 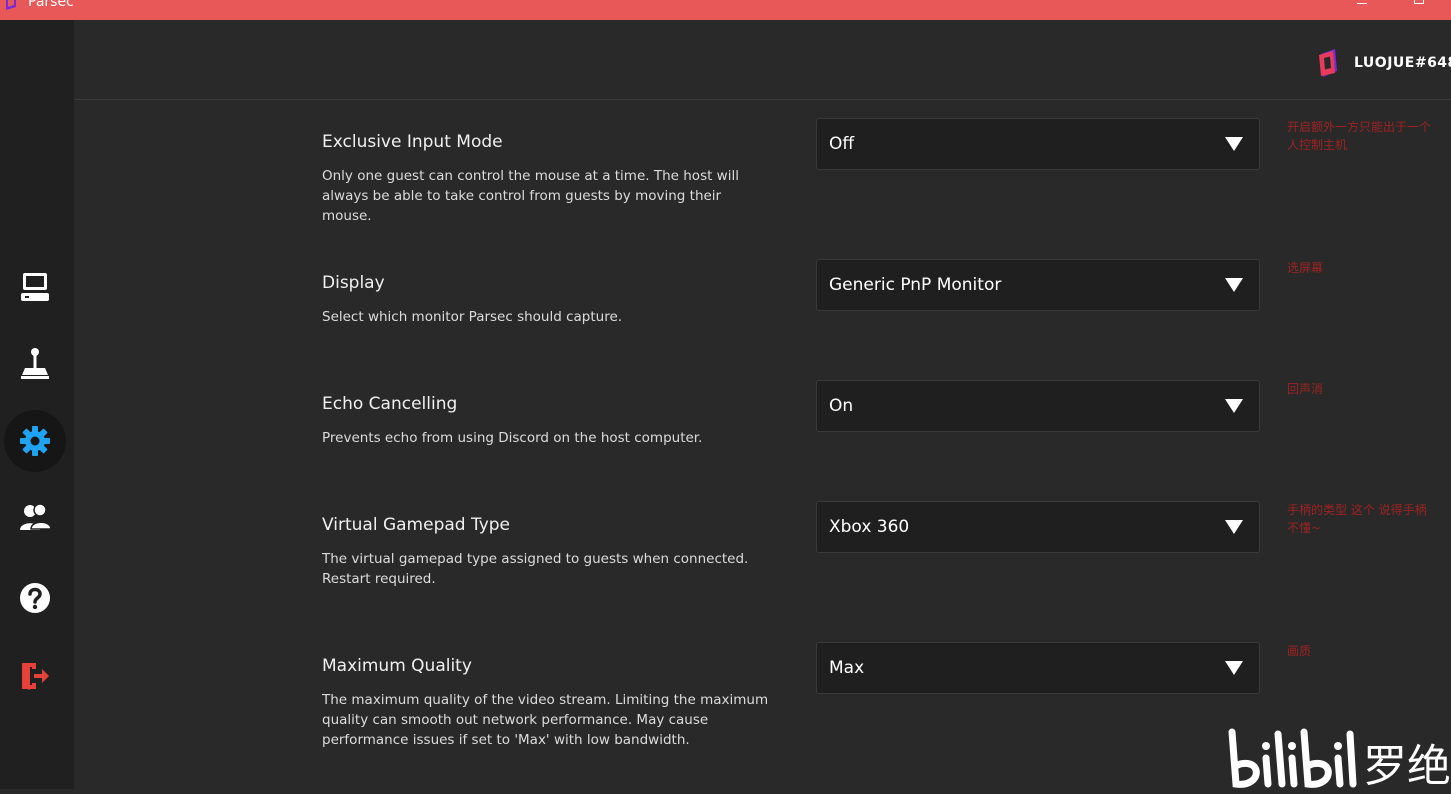 I want to click on sidebar, so click(x=37, y=404).